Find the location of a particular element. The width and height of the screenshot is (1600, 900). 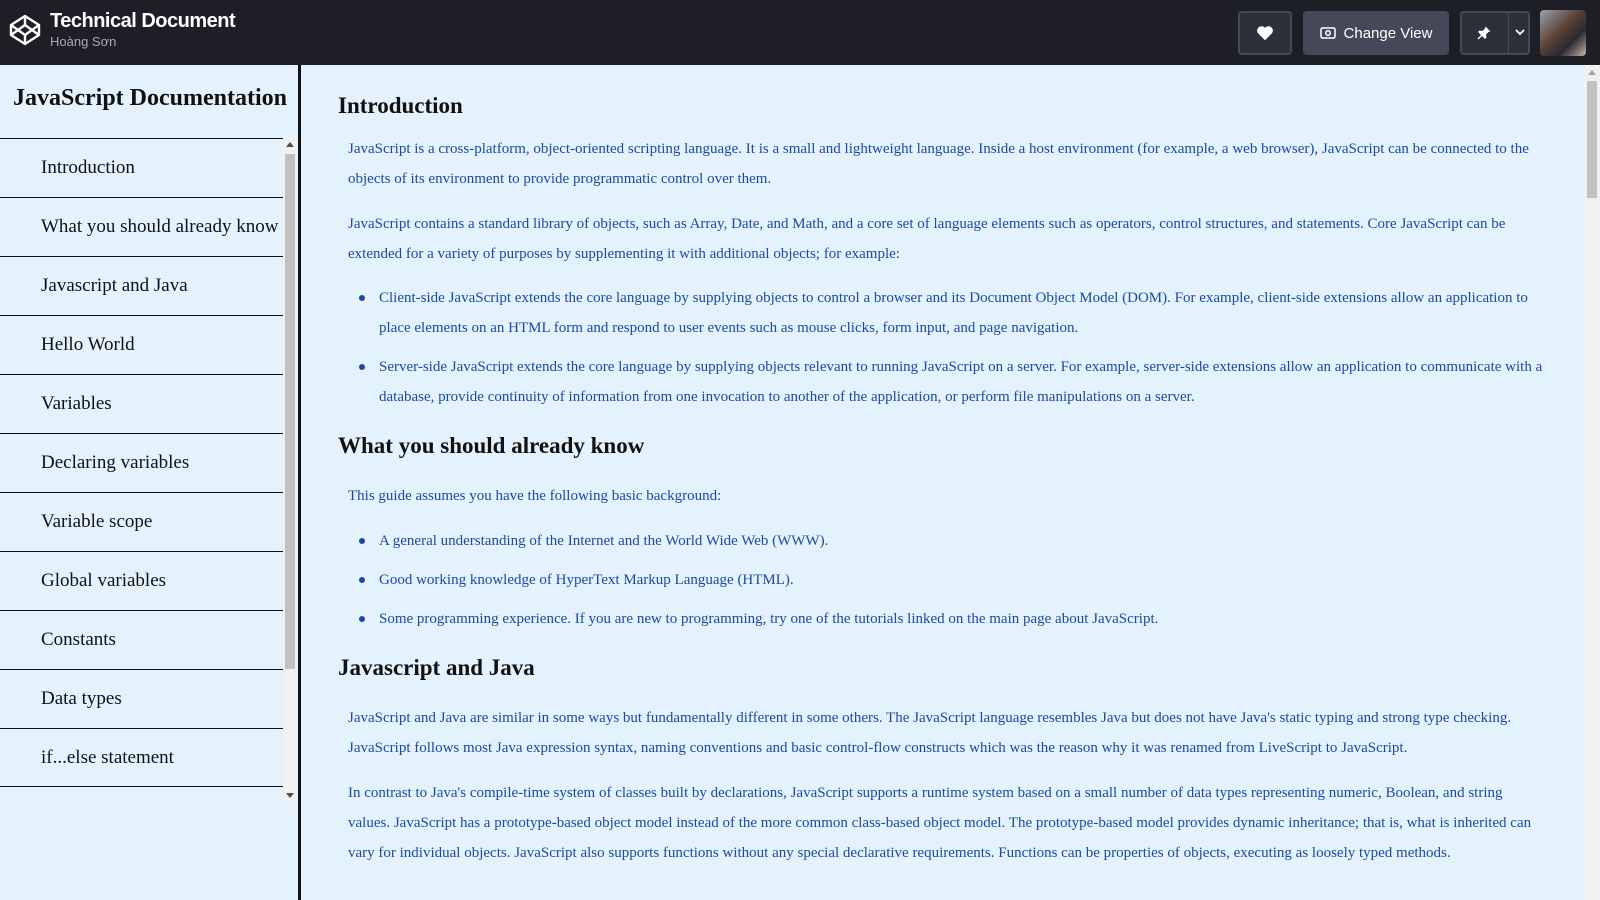

change-view-button: Change View is located at coordinates (1376, 33).